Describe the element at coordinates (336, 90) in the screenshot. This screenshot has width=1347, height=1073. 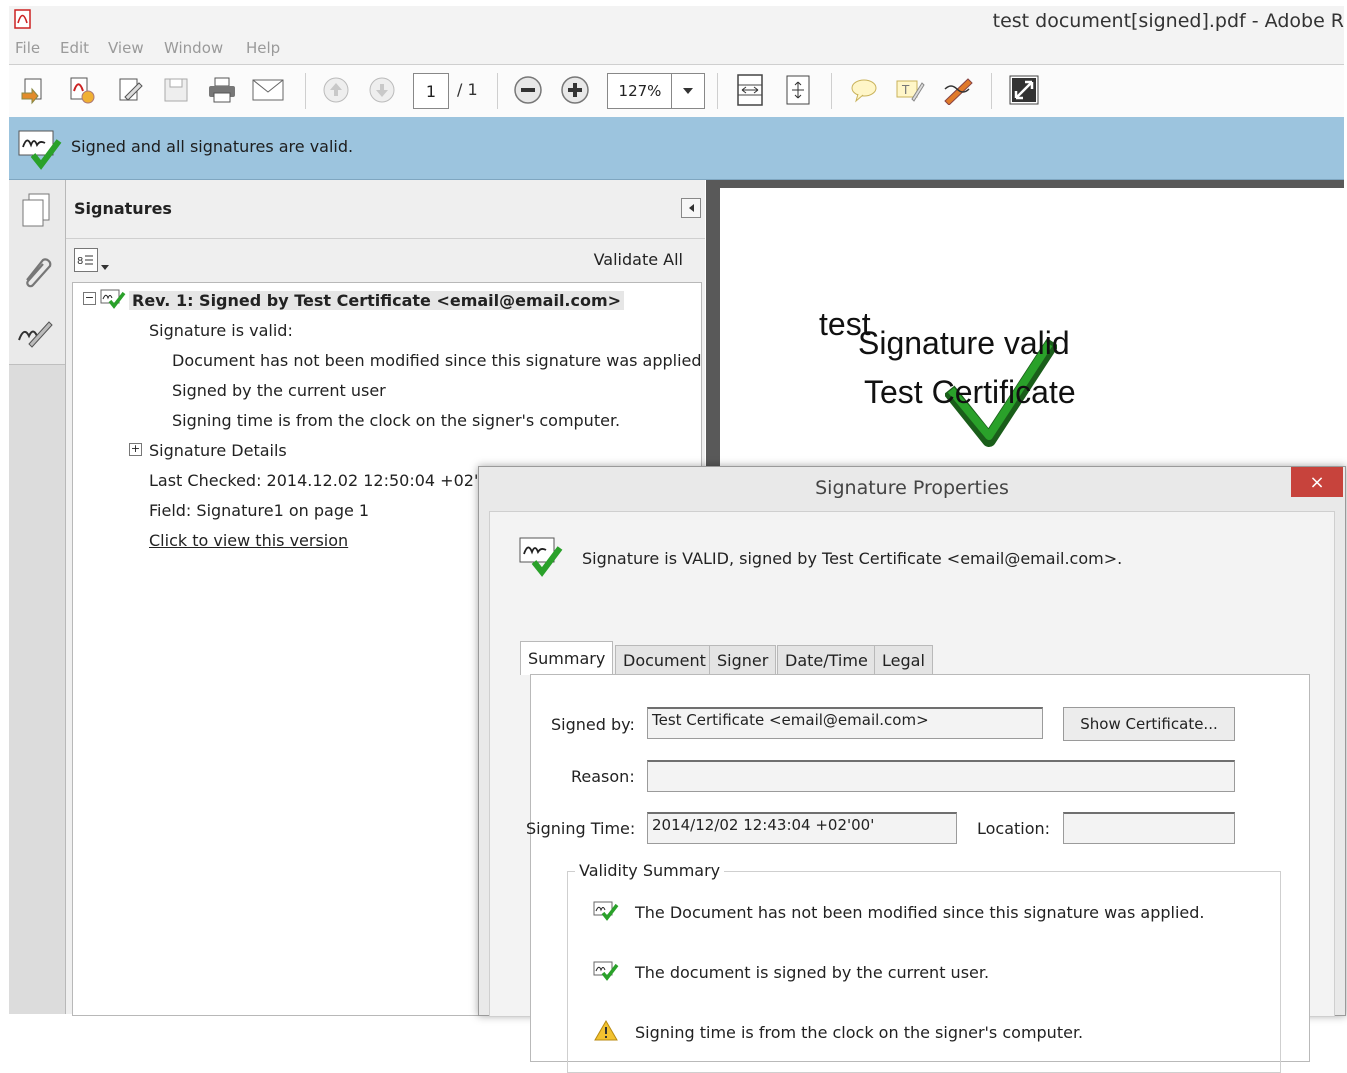
I see `prev-page-icon` at that location.